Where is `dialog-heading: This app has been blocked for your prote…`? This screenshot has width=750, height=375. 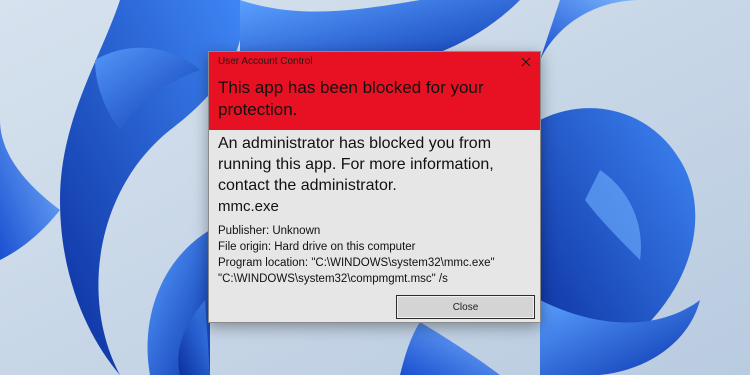
dialog-heading: This app has been blocked for your prote… is located at coordinates (351, 98).